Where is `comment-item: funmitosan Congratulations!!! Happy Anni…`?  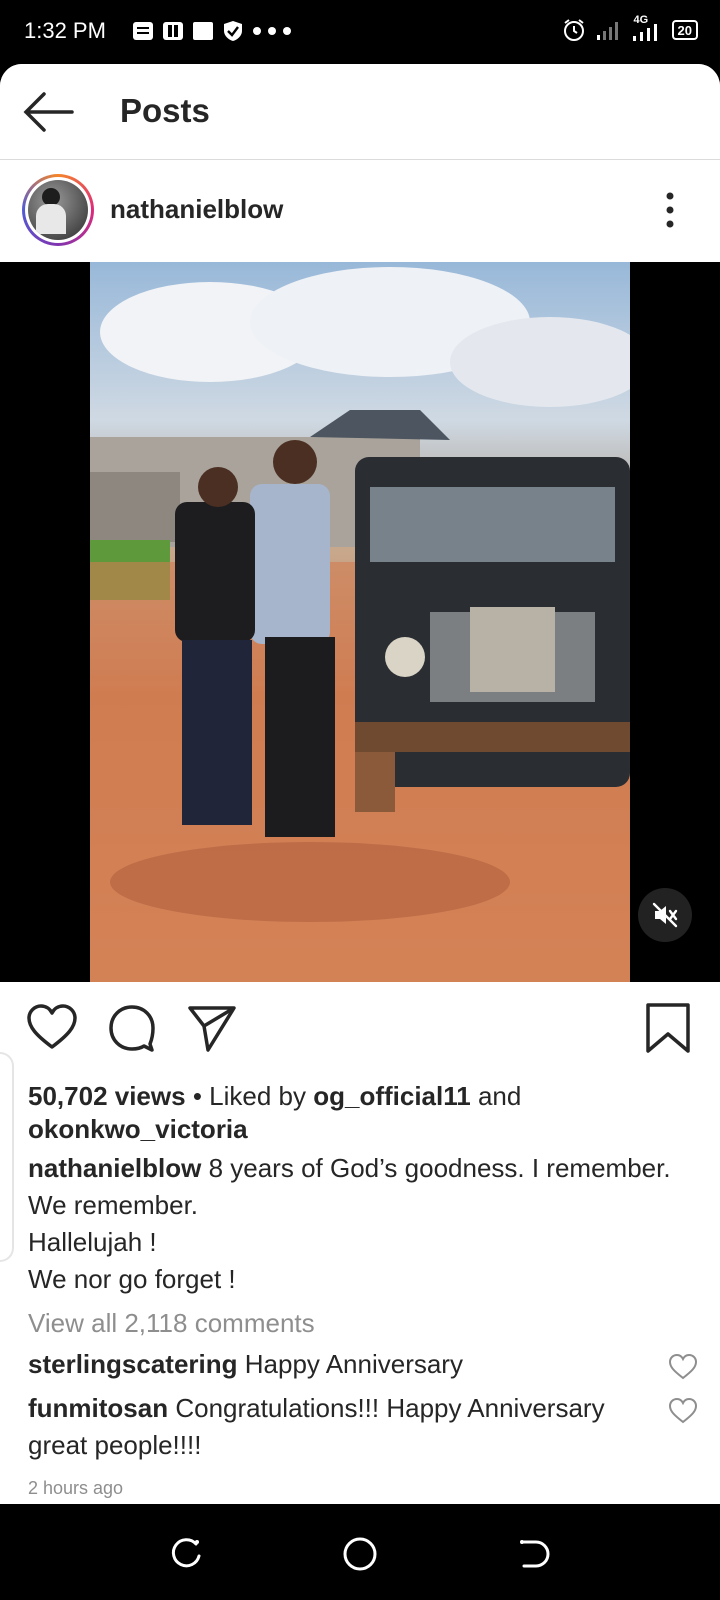 comment-item: funmitosan Congratulations!!! Happy Anni… is located at coordinates (338, 1427).